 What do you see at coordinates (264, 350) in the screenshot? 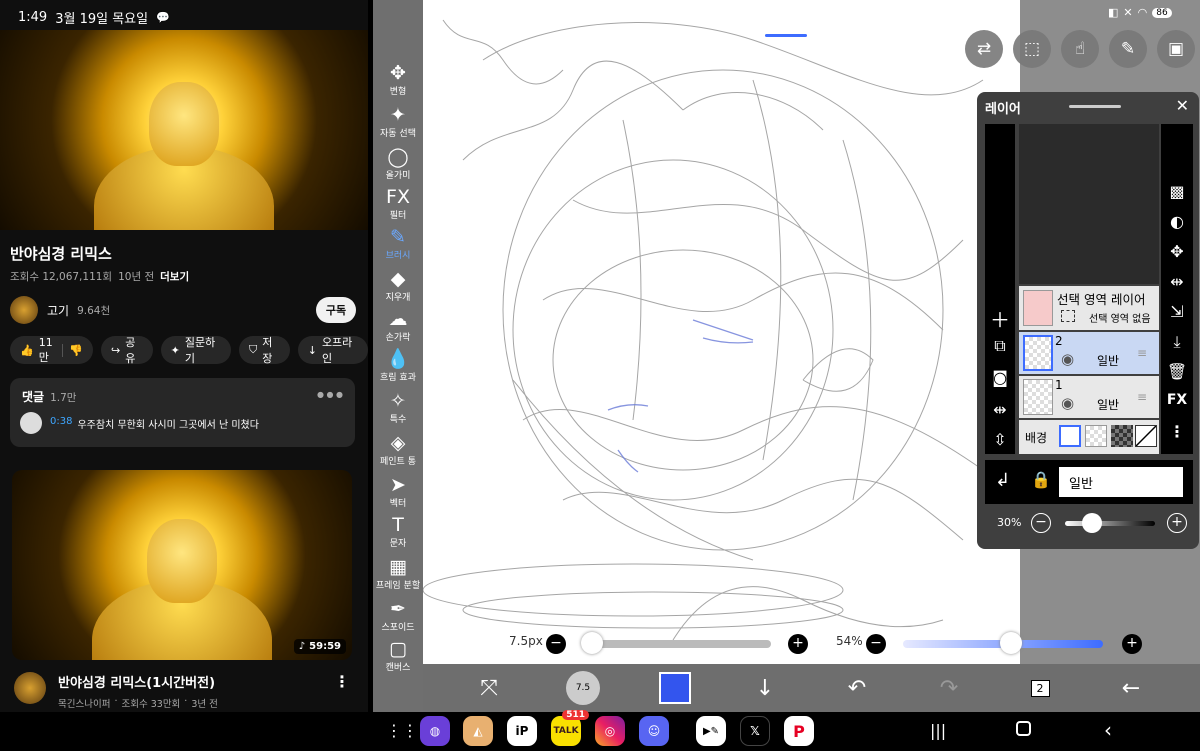
I see `save-button: ⛉ 저장` at bounding box center [264, 350].